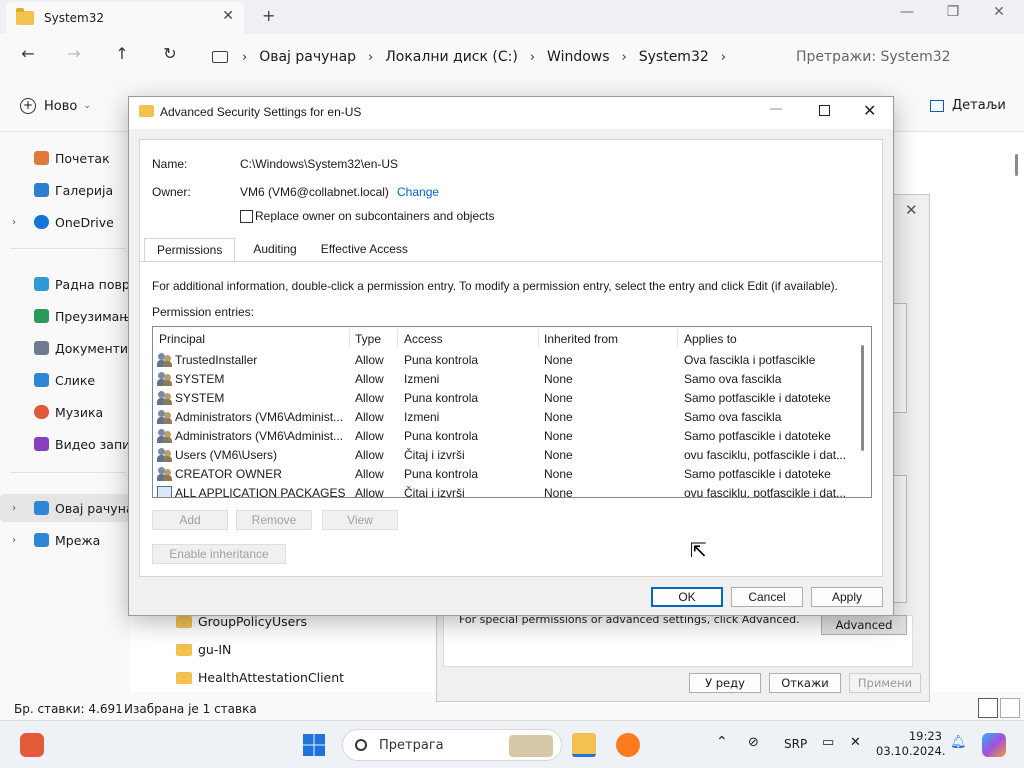  Describe the element at coordinates (170, 53) in the screenshot. I see `refresh-button: ↻` at that location.